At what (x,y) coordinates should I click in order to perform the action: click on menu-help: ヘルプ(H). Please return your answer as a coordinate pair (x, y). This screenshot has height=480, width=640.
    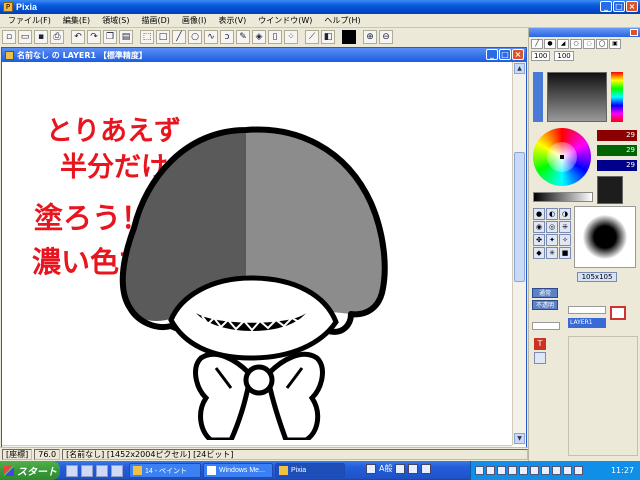
    Looking at the image, I should click on (342, 20).